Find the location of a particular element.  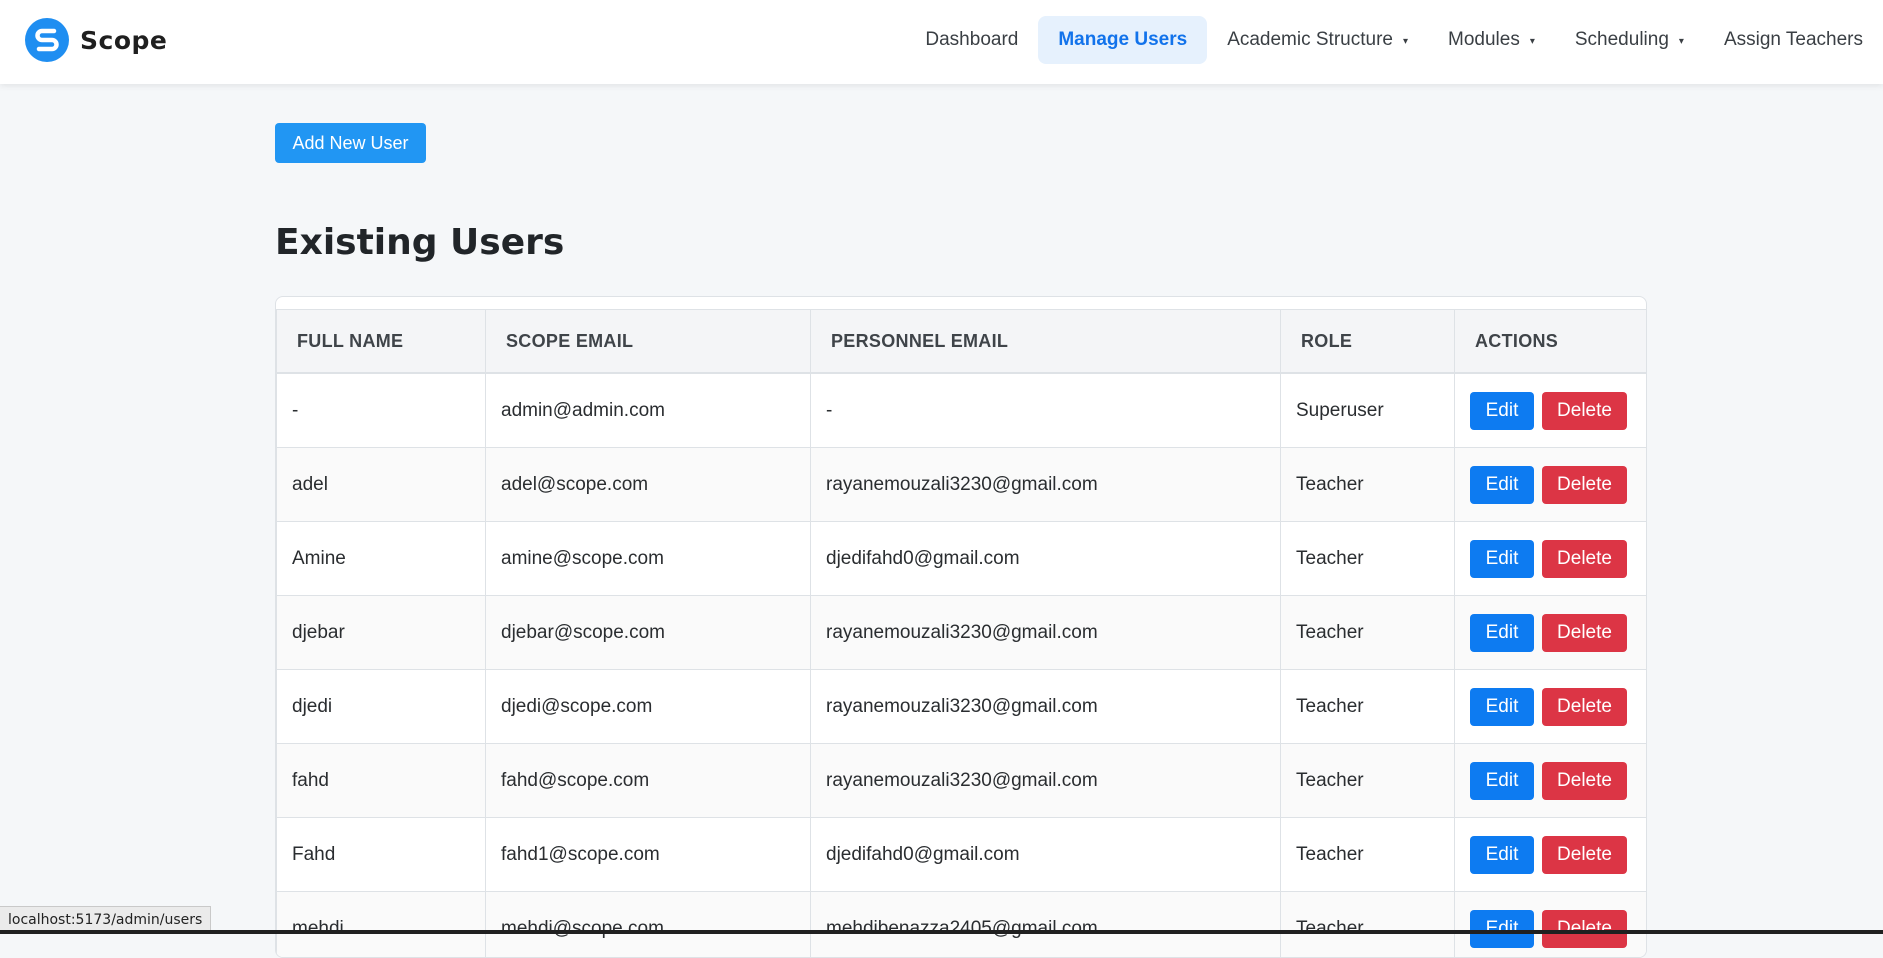

cell-full-name: djebar is located at coordinates (381, 633).